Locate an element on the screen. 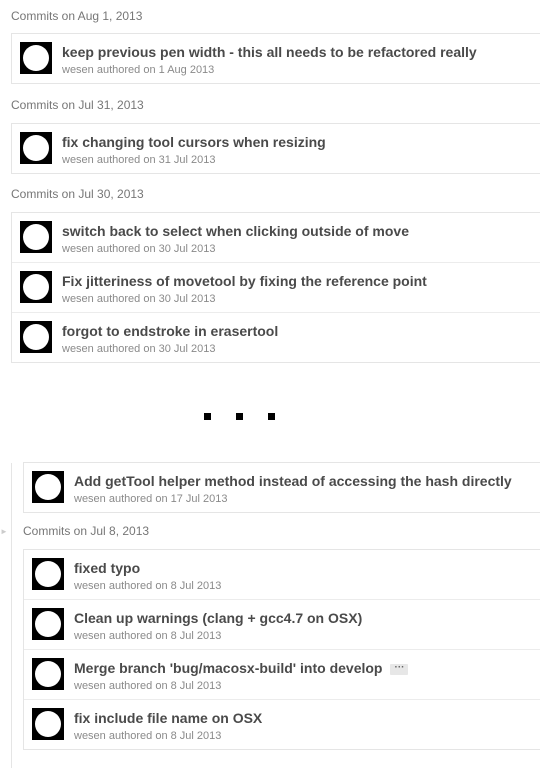  commit-title: fix changing tool cursors when resizing is located at coordinates (194, 142).